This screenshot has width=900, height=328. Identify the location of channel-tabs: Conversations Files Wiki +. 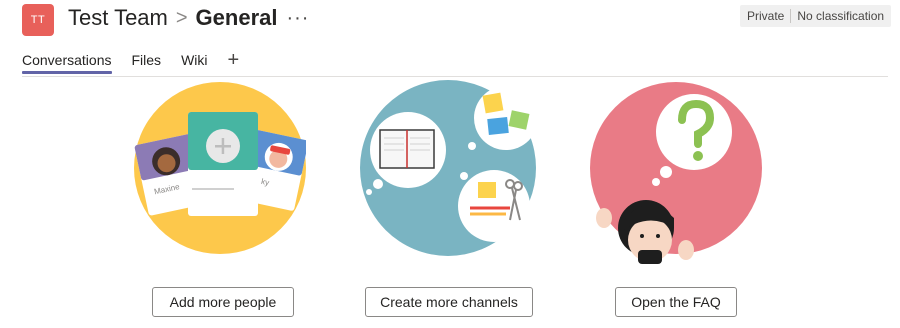
(131, 63).